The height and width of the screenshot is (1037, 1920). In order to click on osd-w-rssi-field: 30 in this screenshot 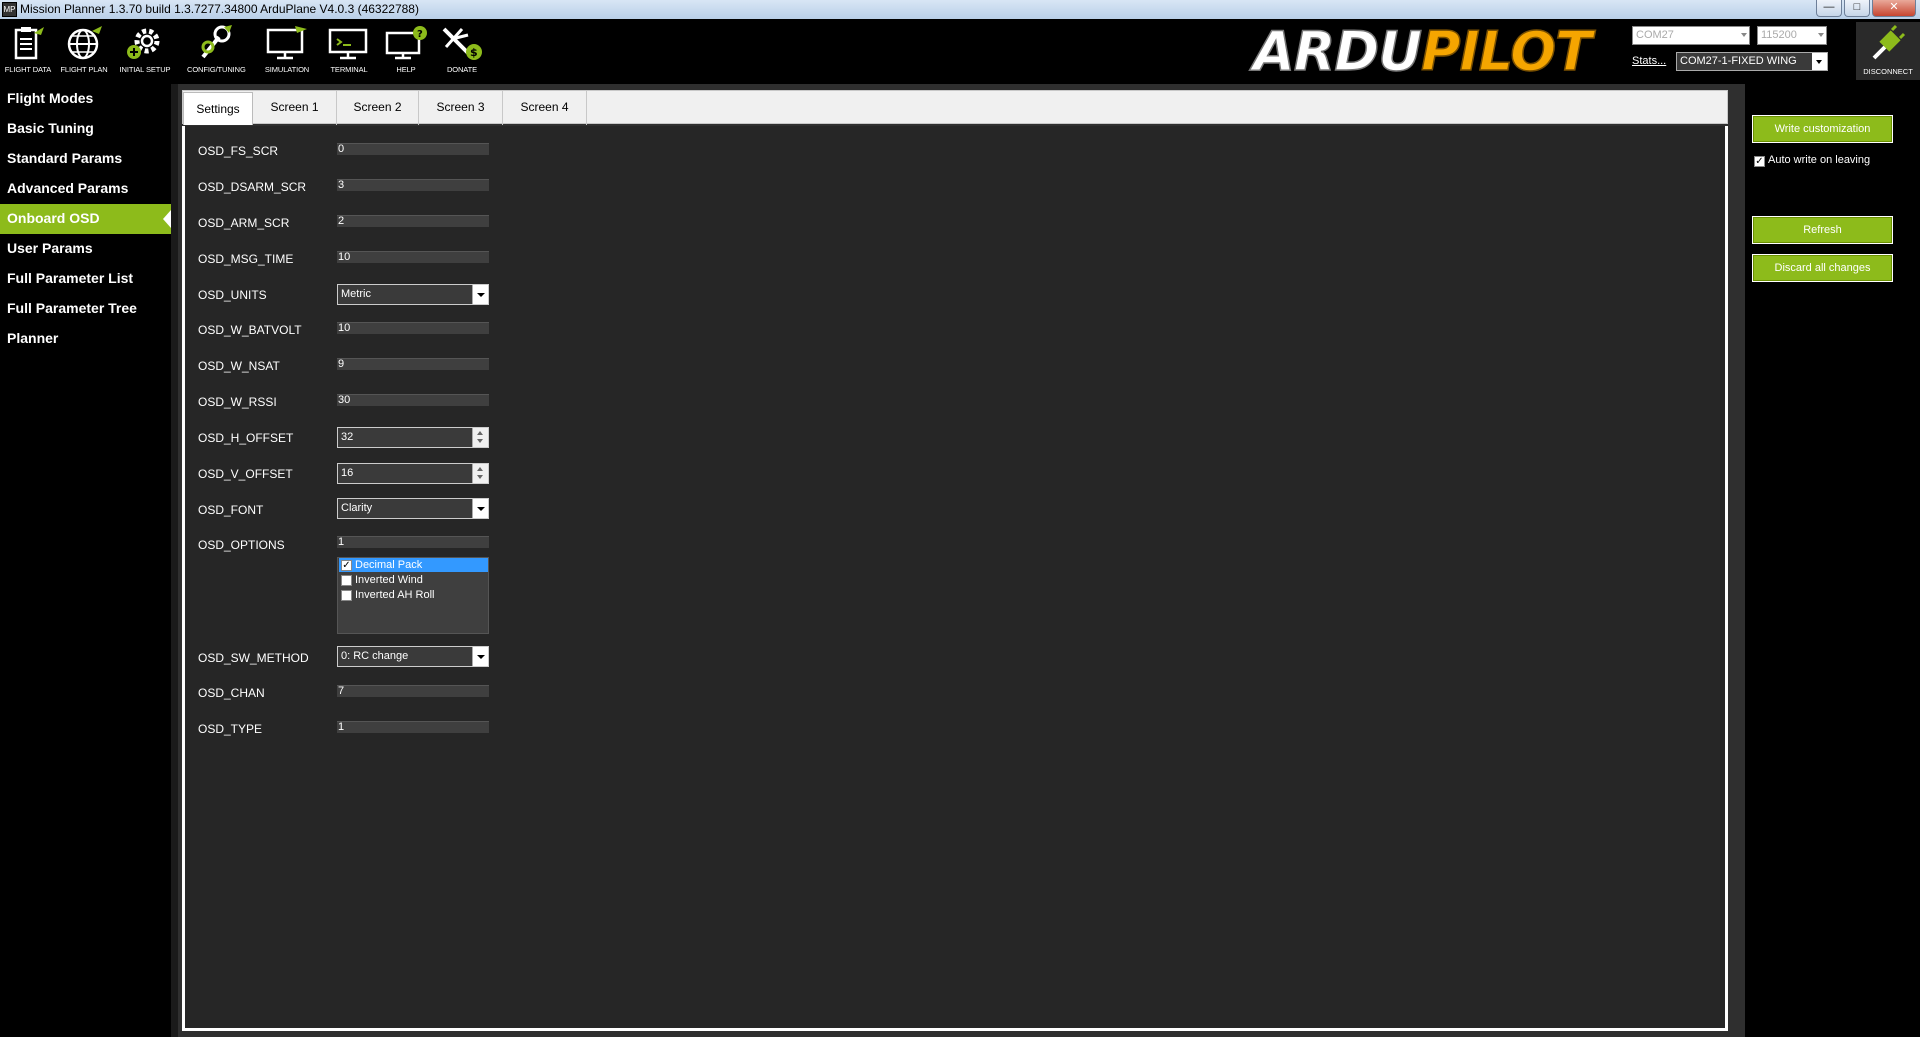, I will do `click(413, 400)`.